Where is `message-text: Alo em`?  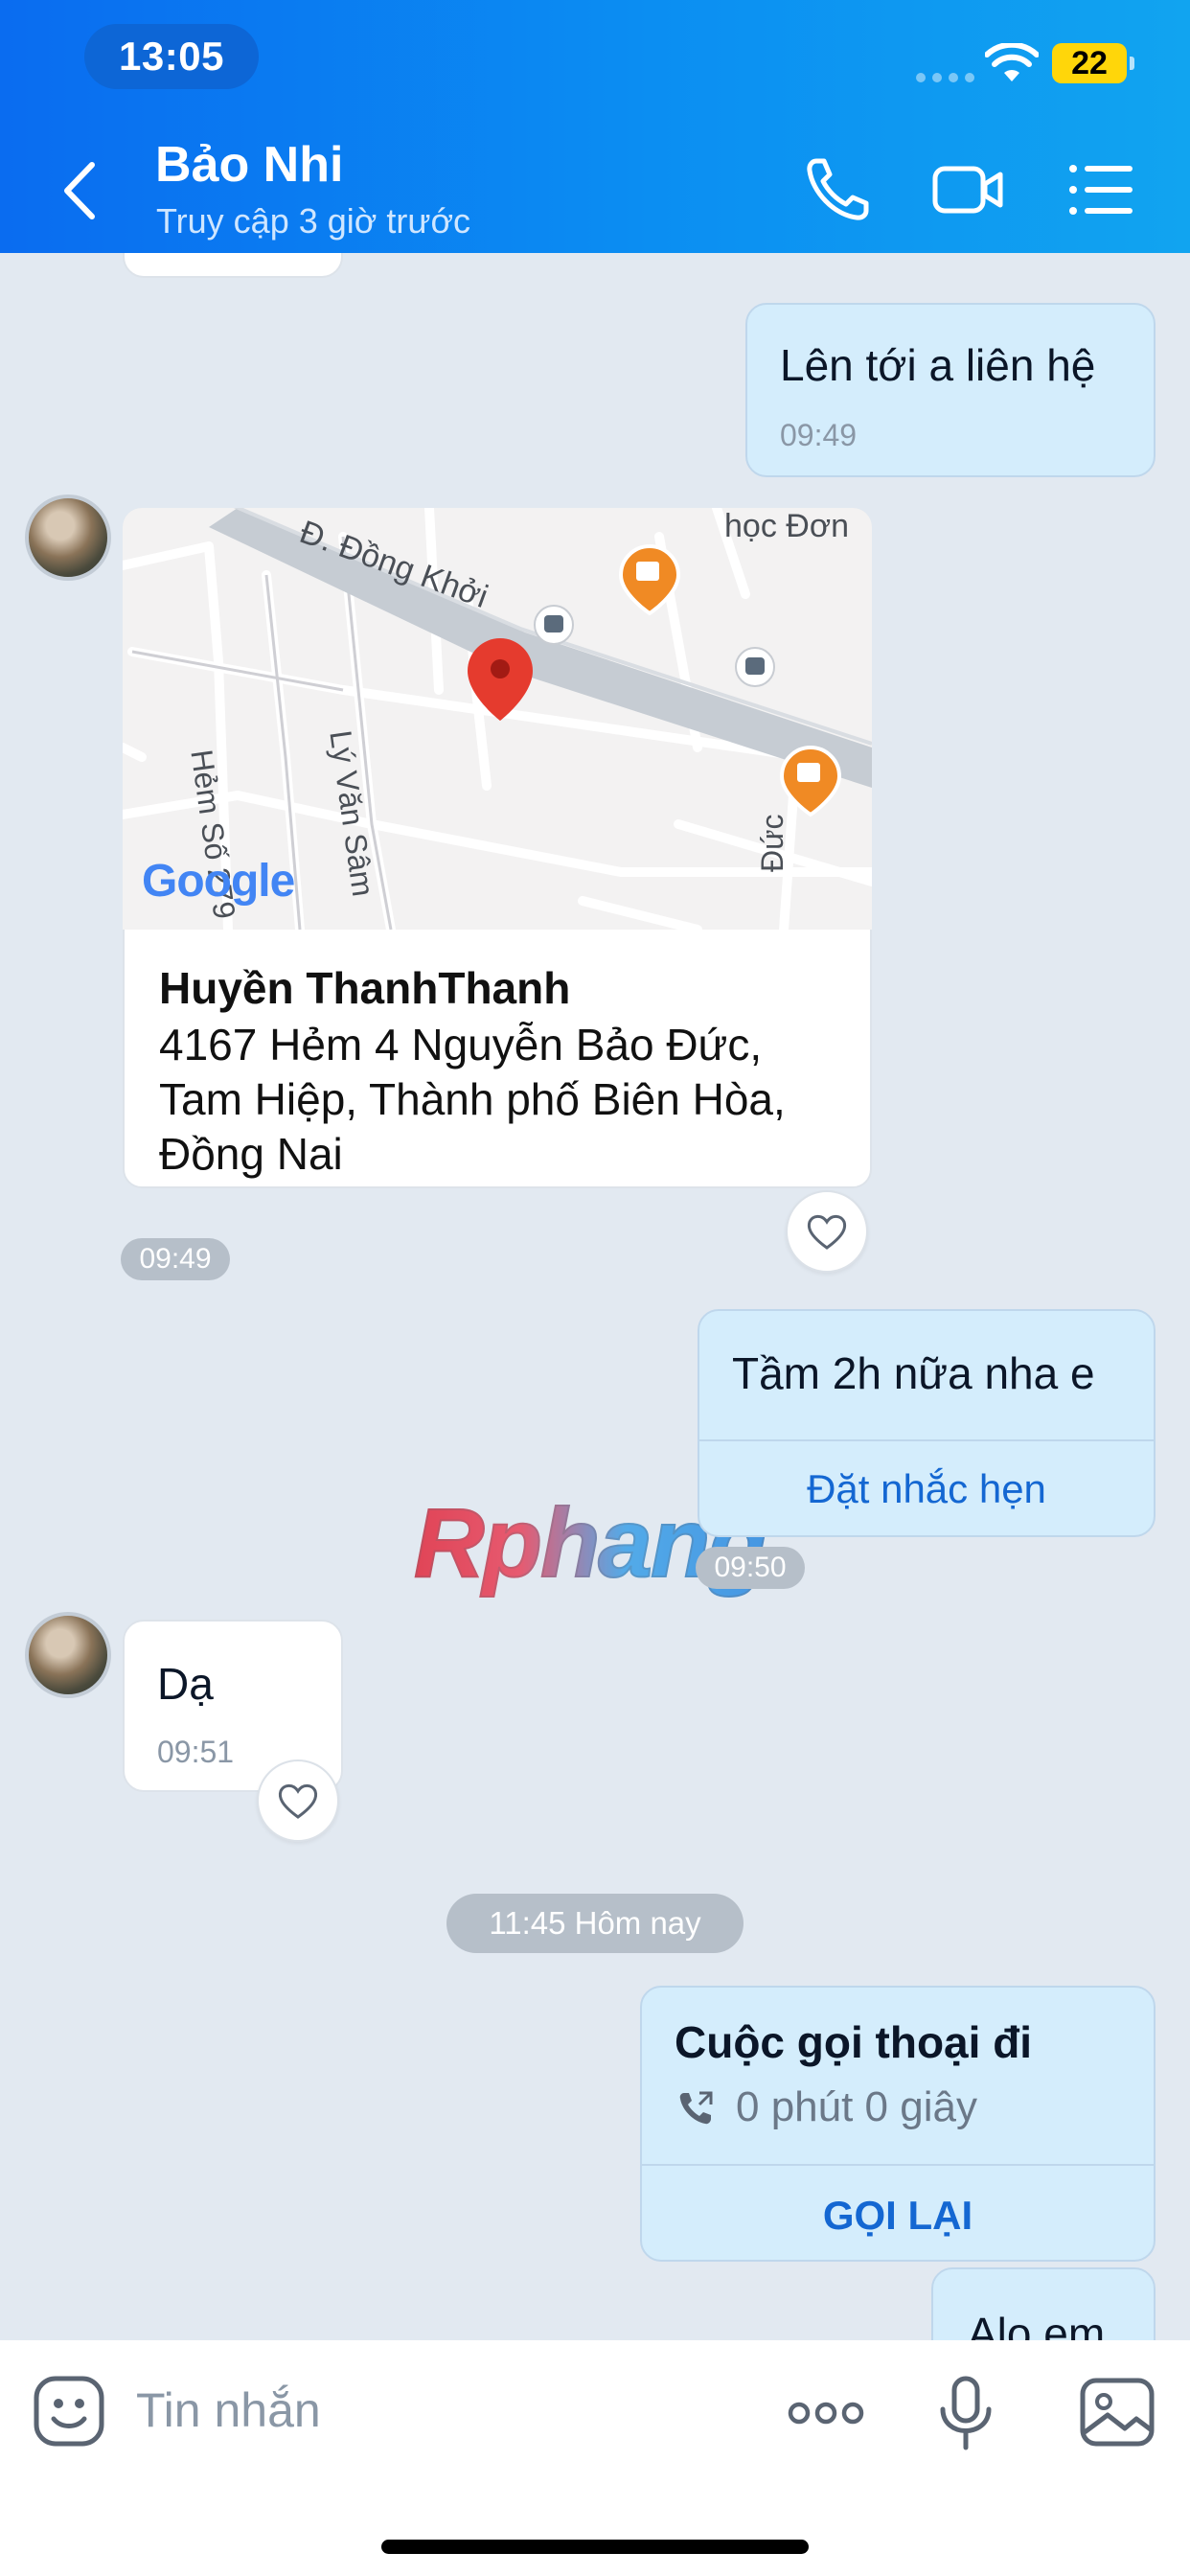
message-text: Alo em is located at coordinates (1037, 2324).